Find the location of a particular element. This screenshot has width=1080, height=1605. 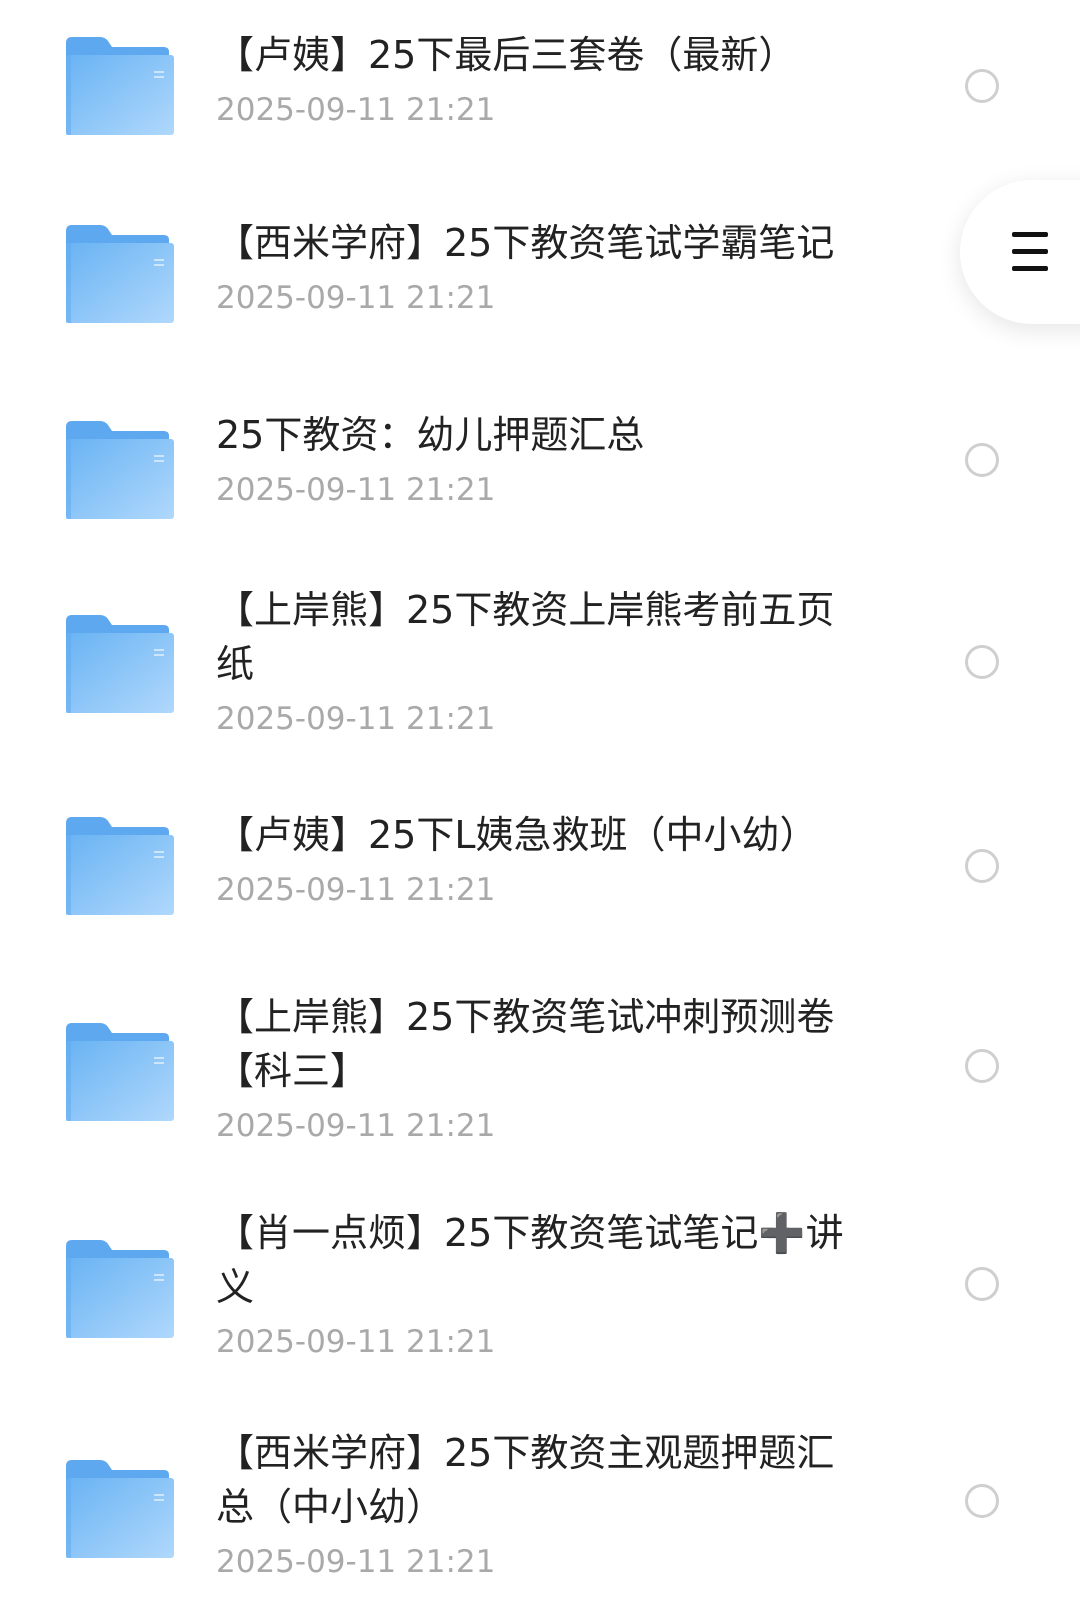

list-item: 【卢姨】25下L姨急救班（中小幼） 2025-09-11 21:21 is located at coordinates (540, 885).